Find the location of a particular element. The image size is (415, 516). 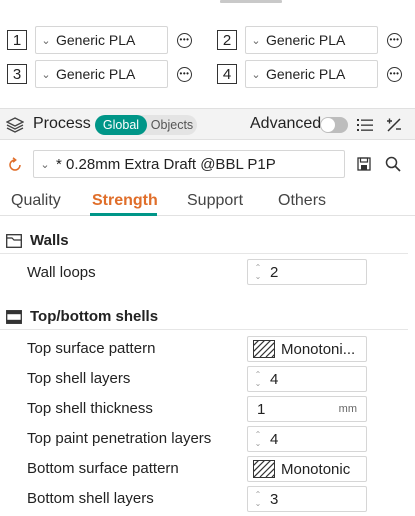

section-title: Walls is located at coordinates (49, 240).